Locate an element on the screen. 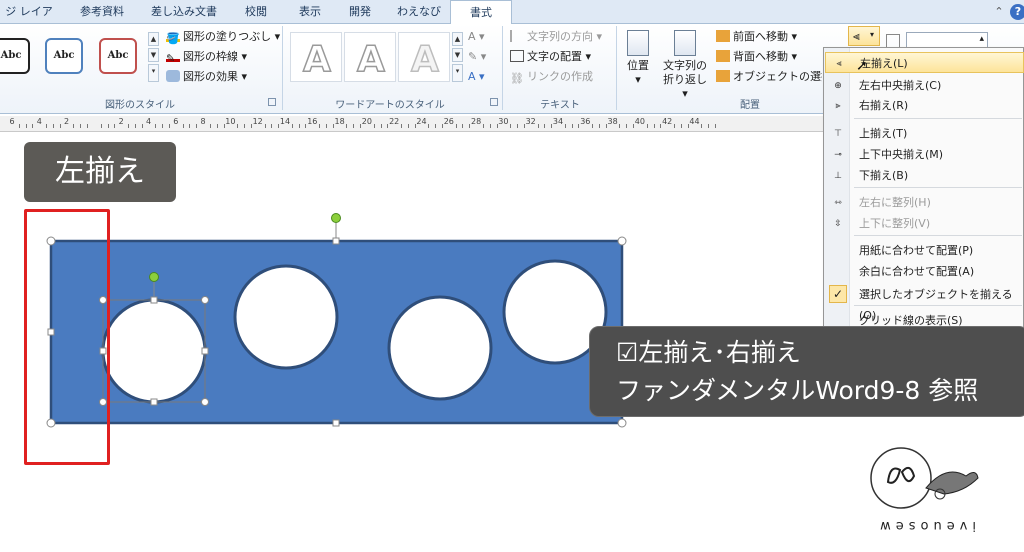 The width and height of the screenshot is (1024, 552). menu-item: ⇳ 上下に整列(V) is located at coordinates (924, 223).